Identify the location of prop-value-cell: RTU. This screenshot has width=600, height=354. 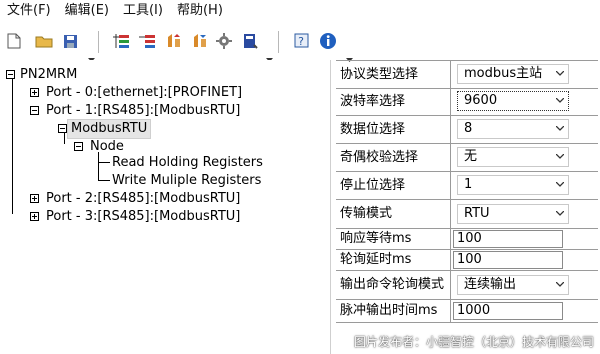
(524, 214).